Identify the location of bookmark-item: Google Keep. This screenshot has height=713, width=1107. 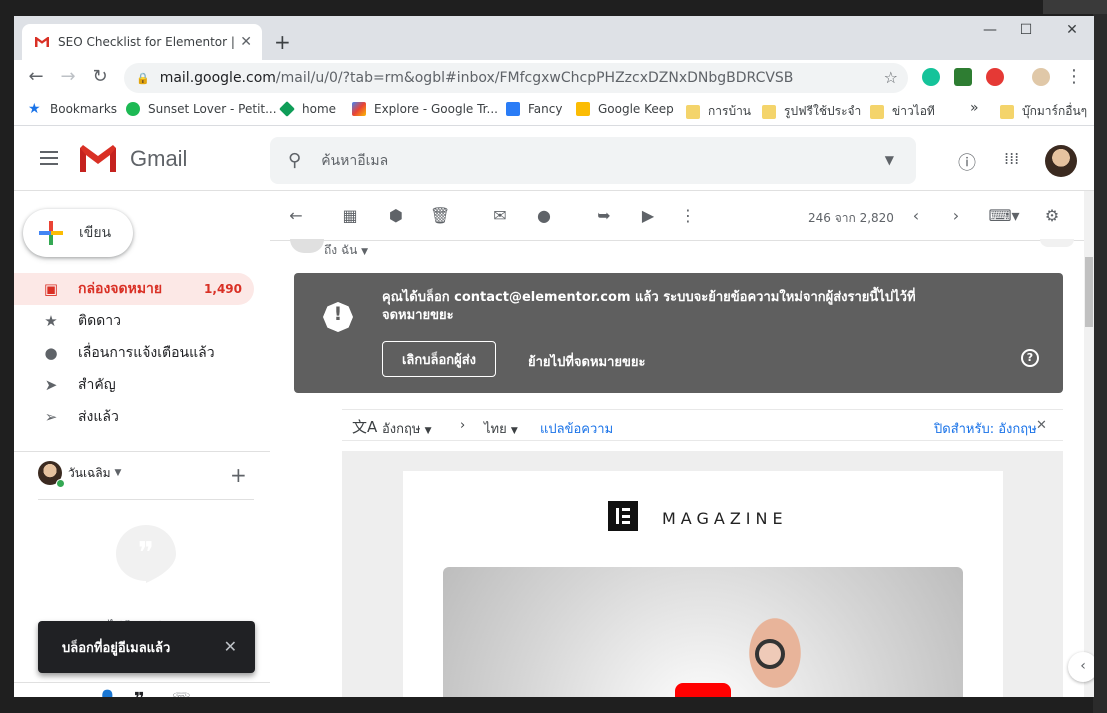
(625, 109).